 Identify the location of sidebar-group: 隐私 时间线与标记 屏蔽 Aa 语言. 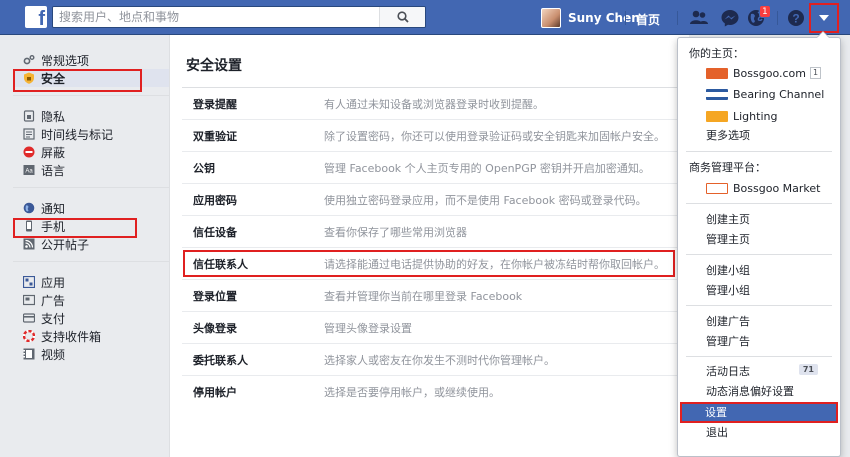
(91, 146).